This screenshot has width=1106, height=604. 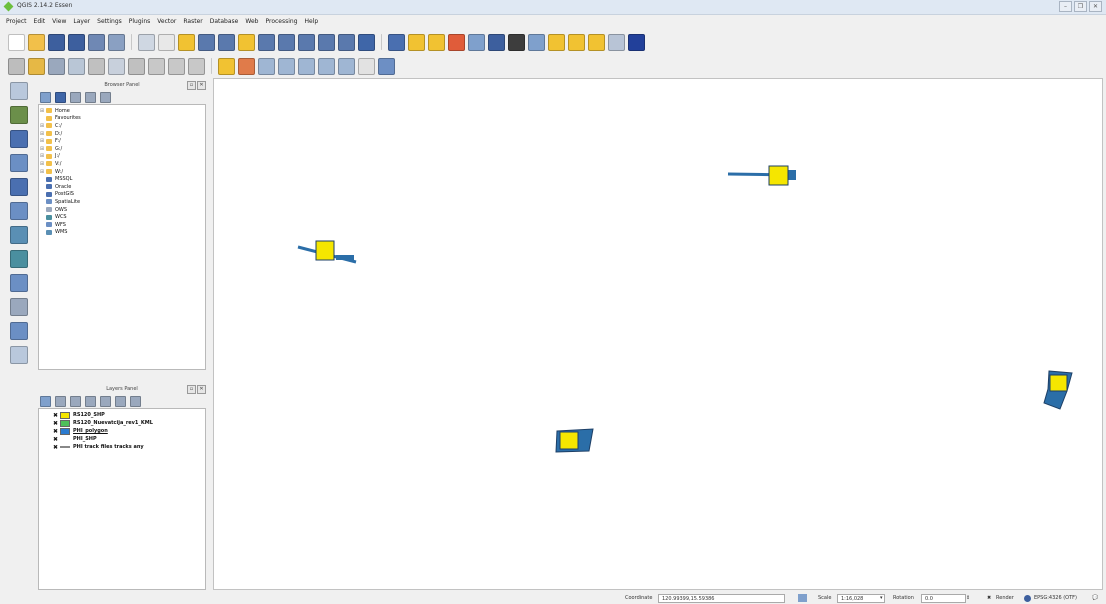 I want to click on scale-dropdown-icon: ▾, so click(x=881, y=598).